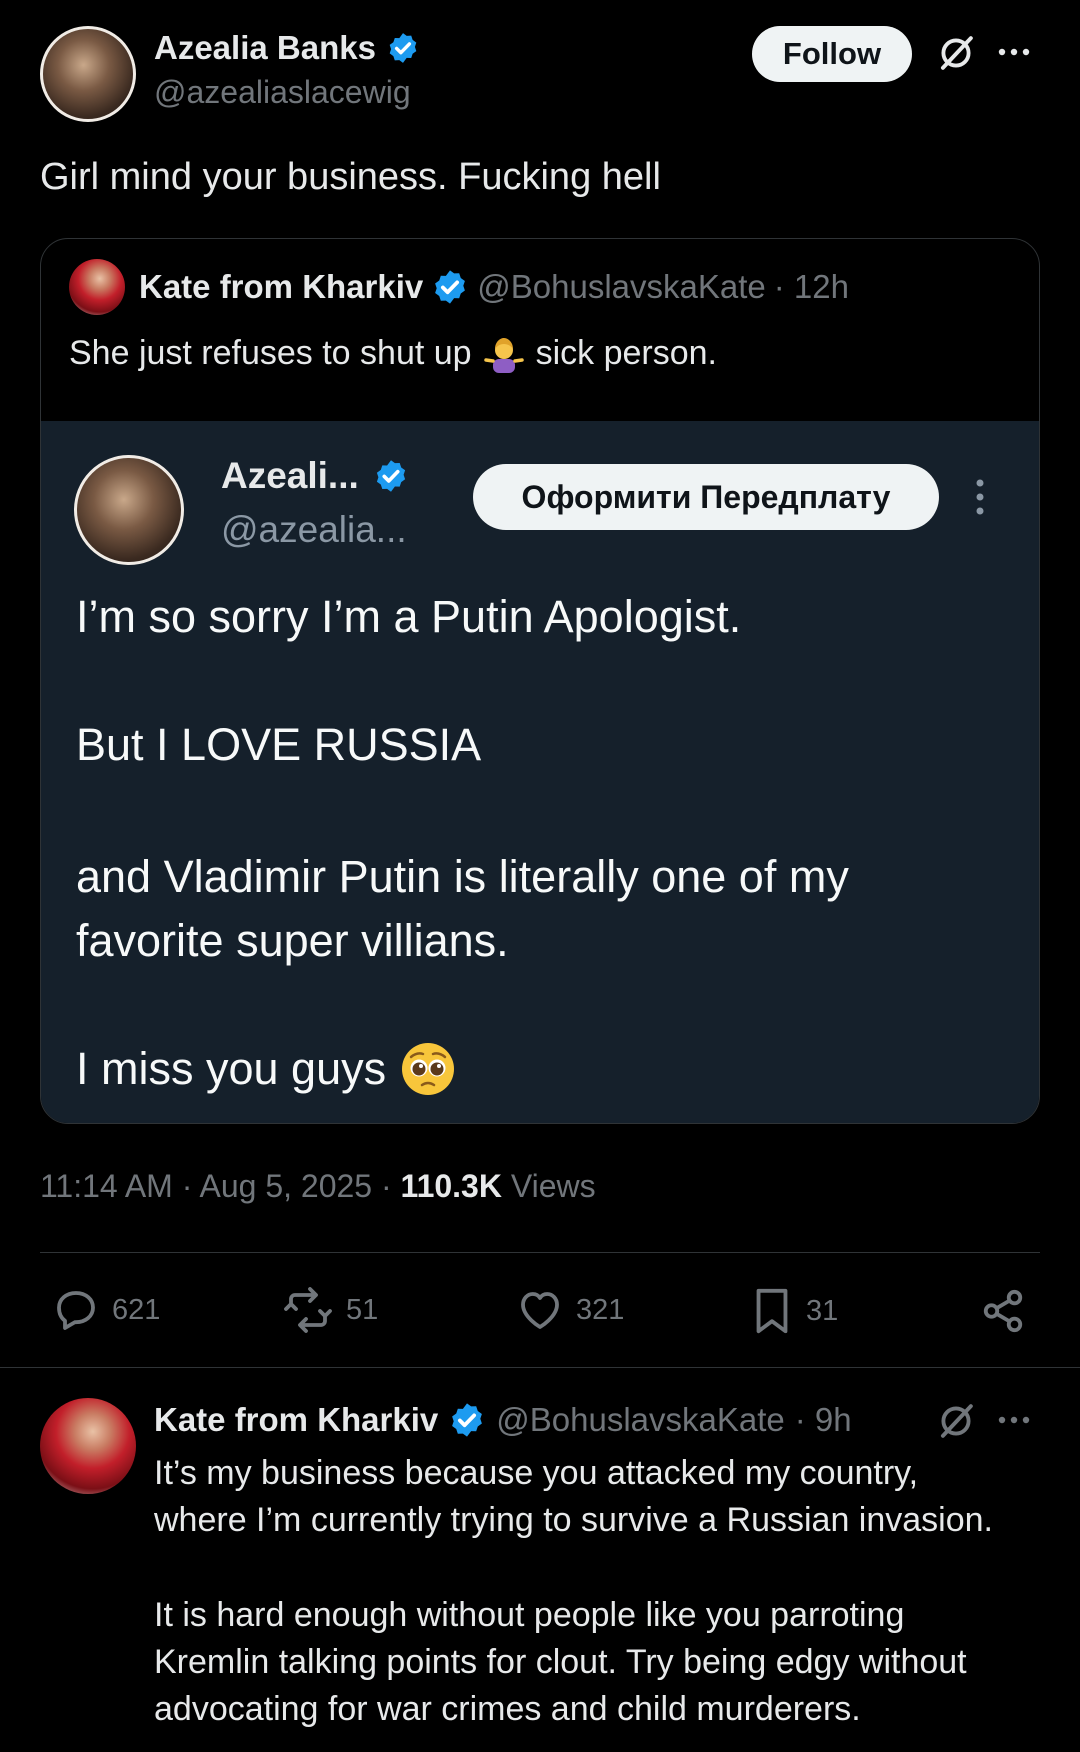  I want to click on quoted-text-start: She just refuses to shut up, so click(270, 352).